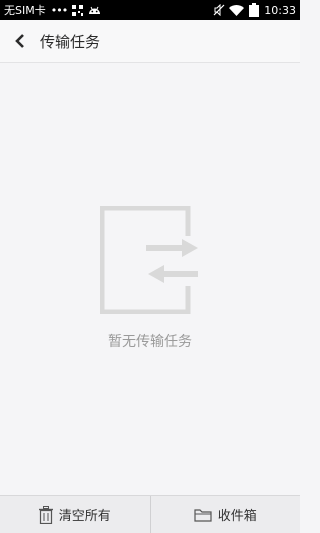  What do you see at coordinates (78, 10) in the screenshot?
I see `qr-icon` at bounding box center [78, 10].